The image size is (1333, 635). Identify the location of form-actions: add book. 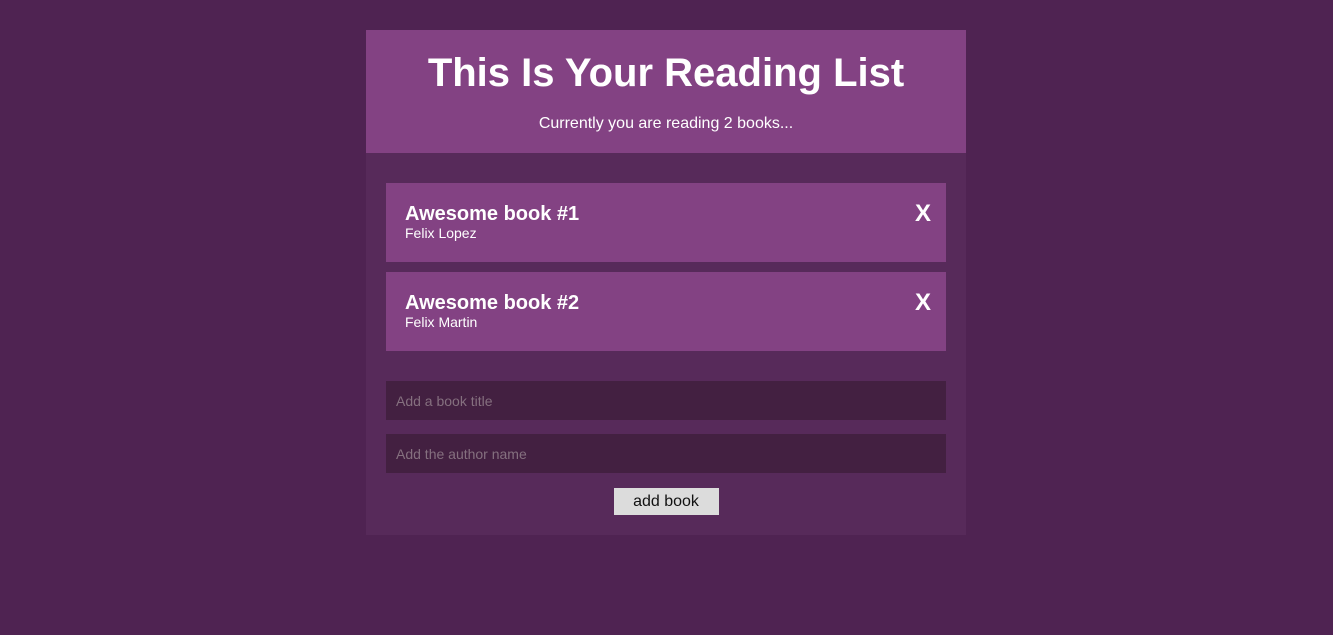
(666, 501).